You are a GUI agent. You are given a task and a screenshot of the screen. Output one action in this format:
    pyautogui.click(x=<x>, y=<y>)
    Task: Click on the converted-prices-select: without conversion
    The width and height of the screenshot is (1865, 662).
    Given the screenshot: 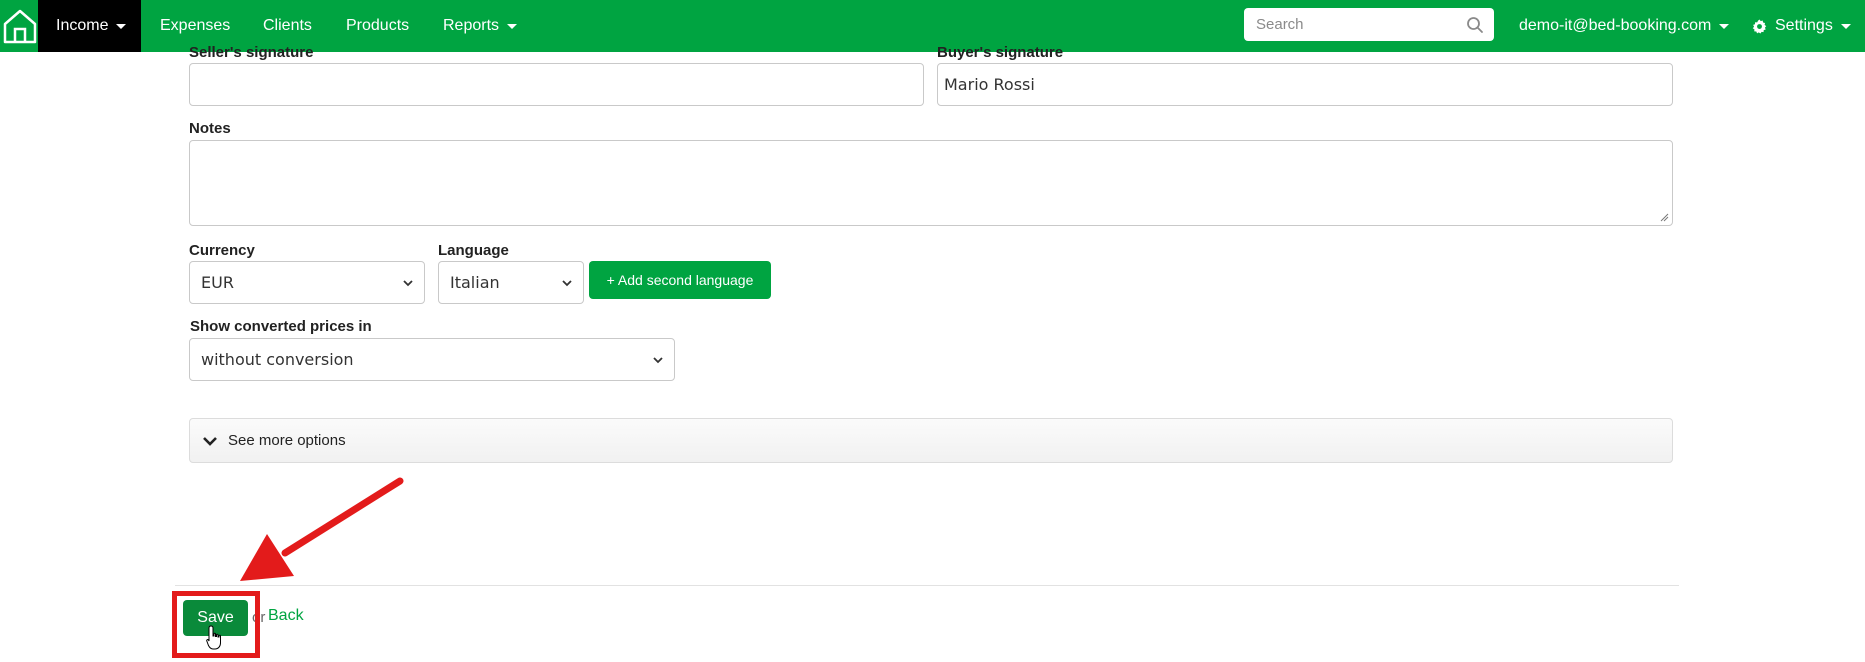 What is the action you would take?
    pyautogui.click(x=432, y=359)
    